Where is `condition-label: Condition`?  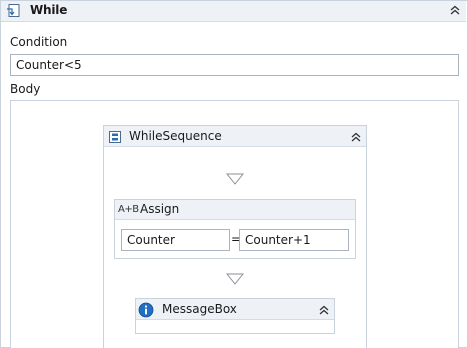
condition-label: Condition is located at coordinates (39, 42).